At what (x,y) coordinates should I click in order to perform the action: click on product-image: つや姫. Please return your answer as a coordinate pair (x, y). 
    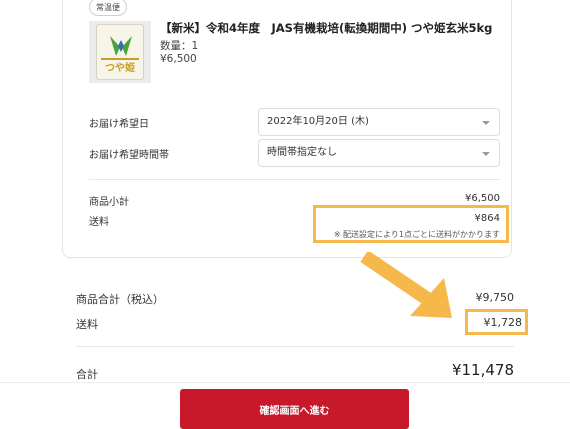
    Looking at the image, I should click on (120, 52).